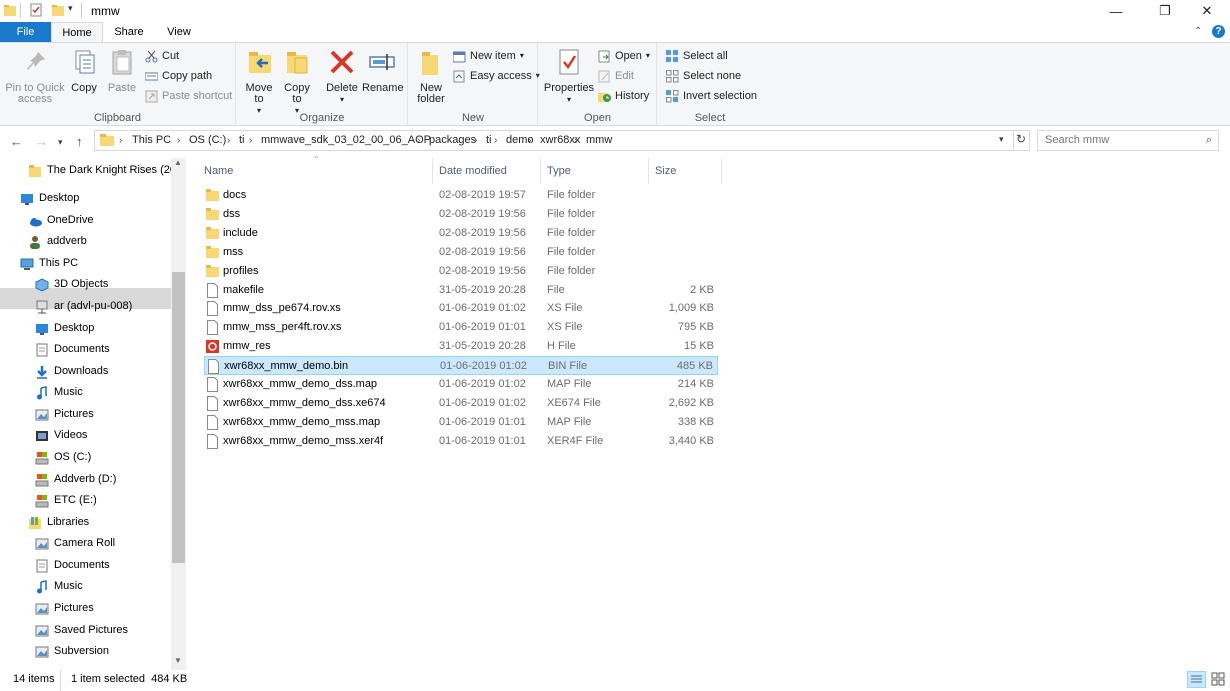 The height and width of the screenshot is (691, 1230). I want to click on move-to-button: Move to ▾, so click(259, 81).